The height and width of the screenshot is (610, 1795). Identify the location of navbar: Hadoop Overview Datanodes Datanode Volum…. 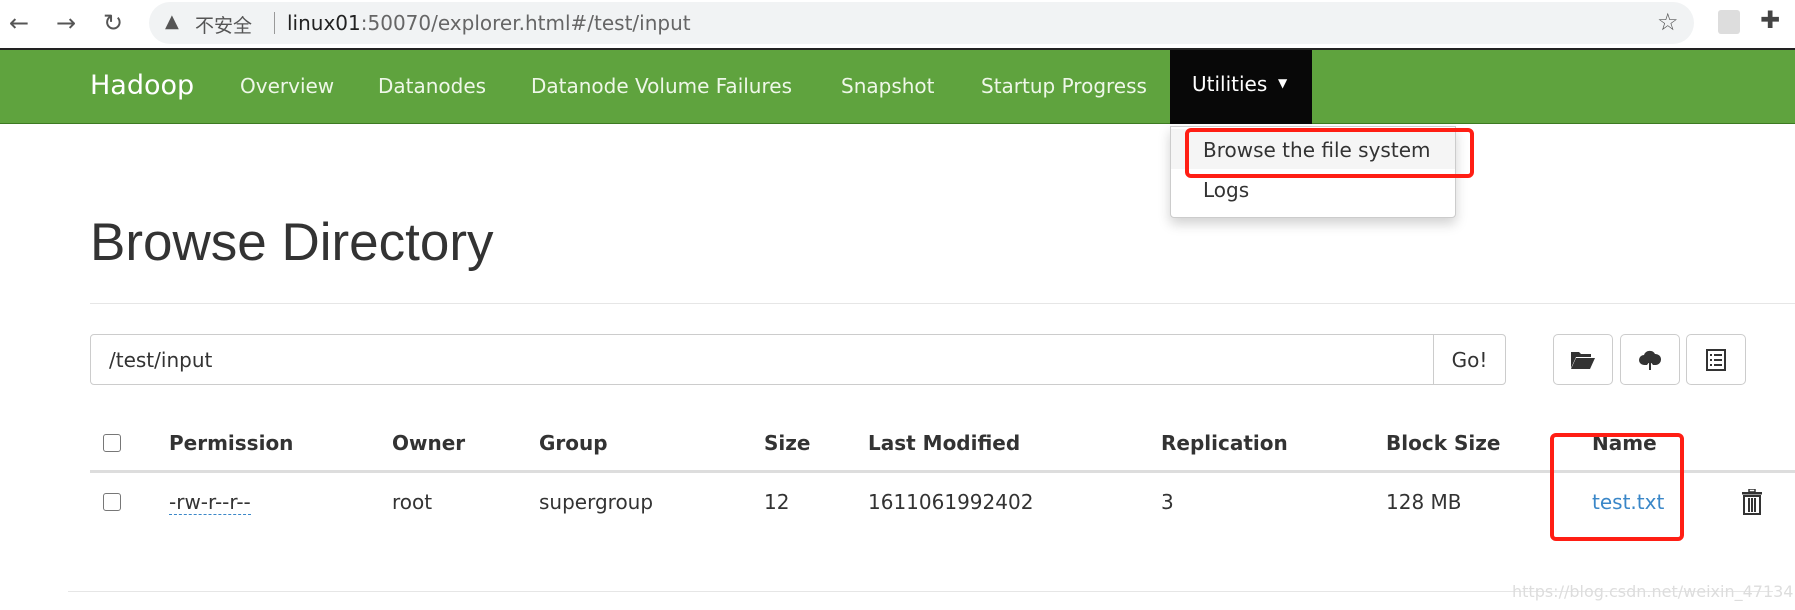
(897, 86).